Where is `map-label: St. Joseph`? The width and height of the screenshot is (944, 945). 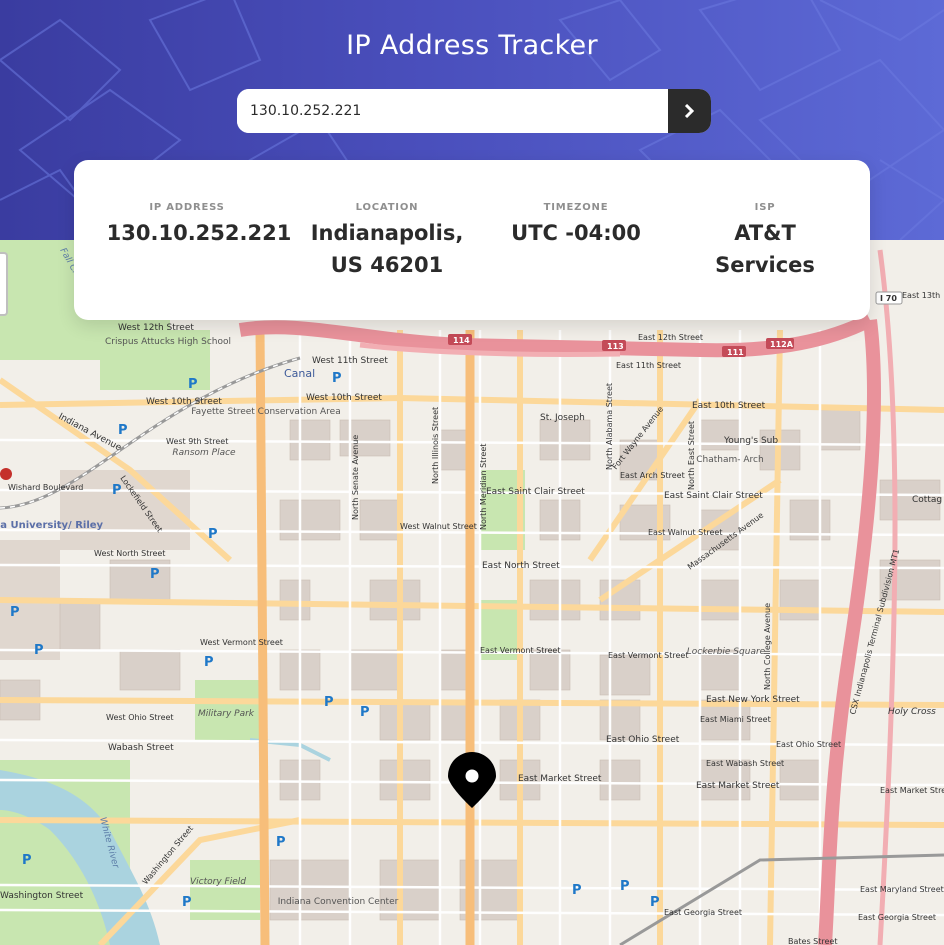 map-label: St. Joseph is located at coordinates (562, 418).